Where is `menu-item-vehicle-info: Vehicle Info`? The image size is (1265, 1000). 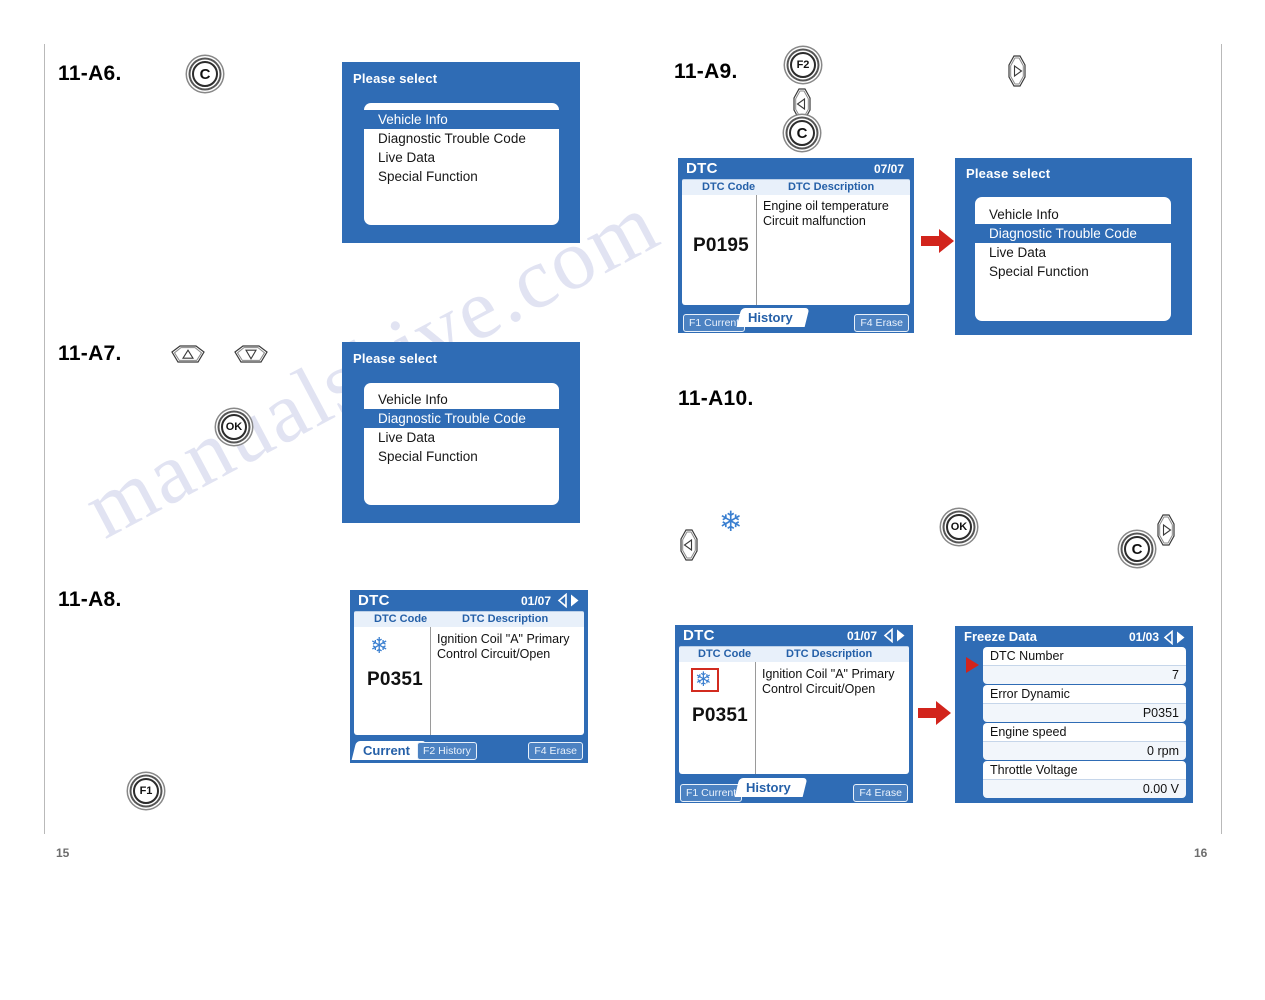
menu-item-vehicle-info: Vehicle Info is located at coordinates (461, 119).